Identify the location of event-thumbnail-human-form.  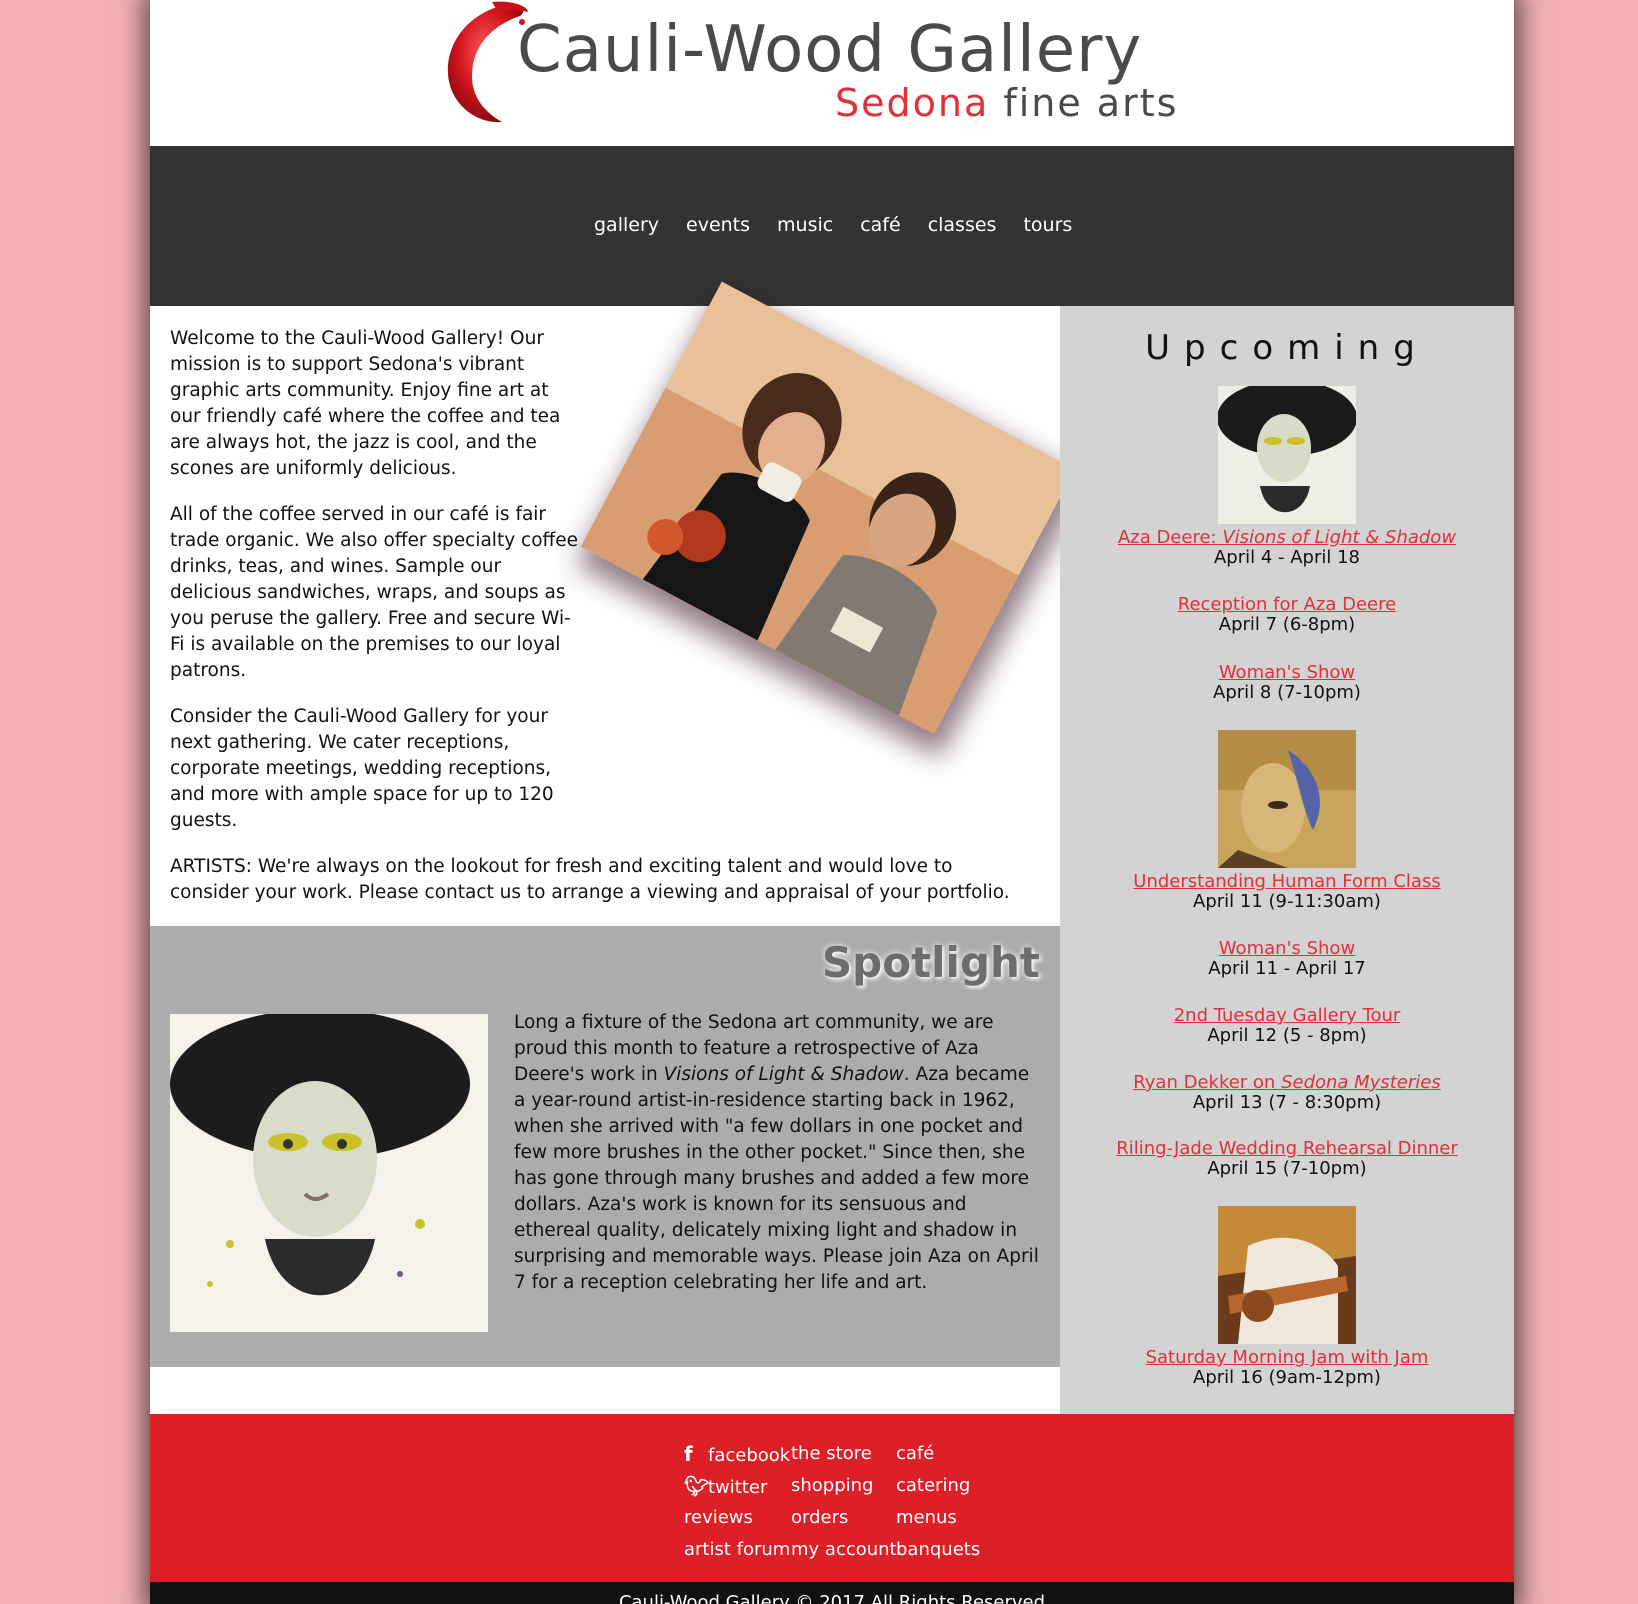
(1287, 799).